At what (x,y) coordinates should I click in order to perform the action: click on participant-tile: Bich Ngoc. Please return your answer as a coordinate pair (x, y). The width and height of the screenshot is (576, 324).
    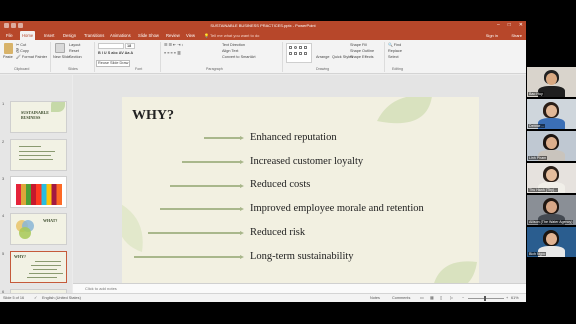
    Looking at the image, I should click on (551, 242).